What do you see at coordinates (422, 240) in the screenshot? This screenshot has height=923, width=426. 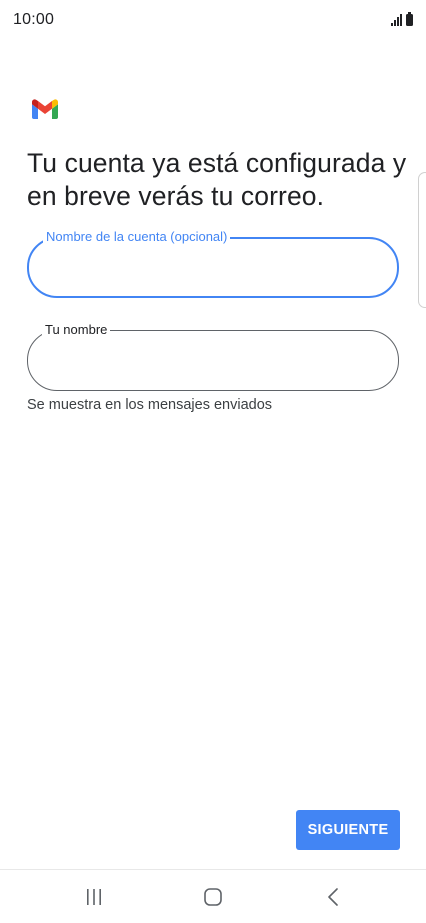 I see `edge-panel-handle` at bounding box center [422, 240].